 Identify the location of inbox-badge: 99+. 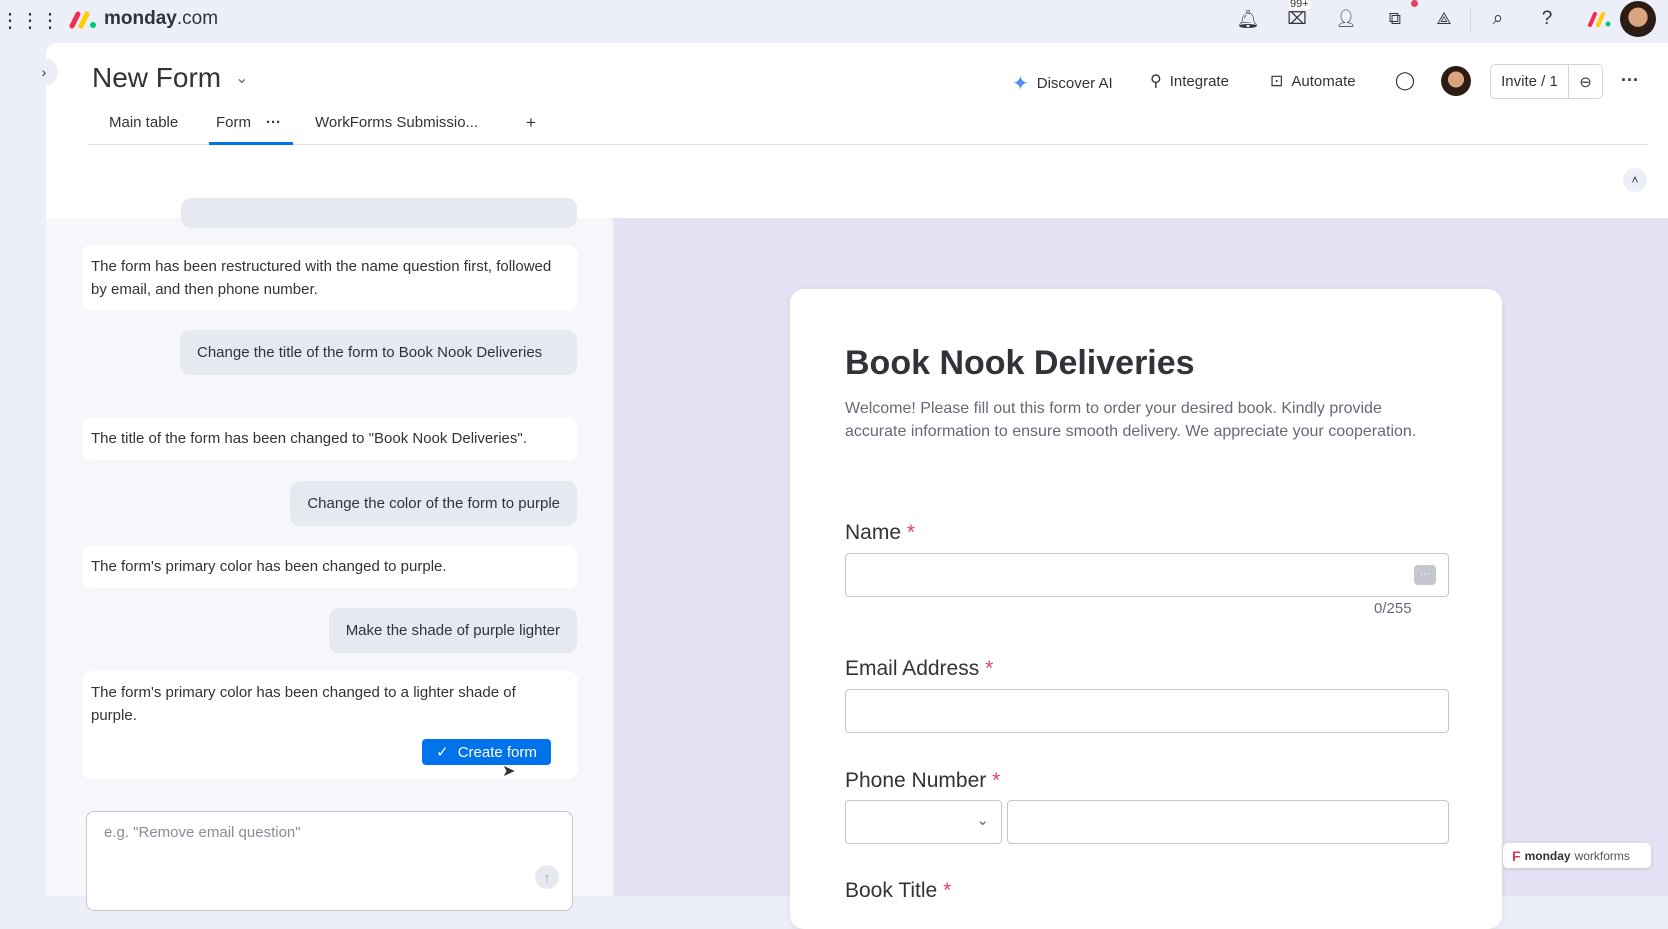
(1299, 5).